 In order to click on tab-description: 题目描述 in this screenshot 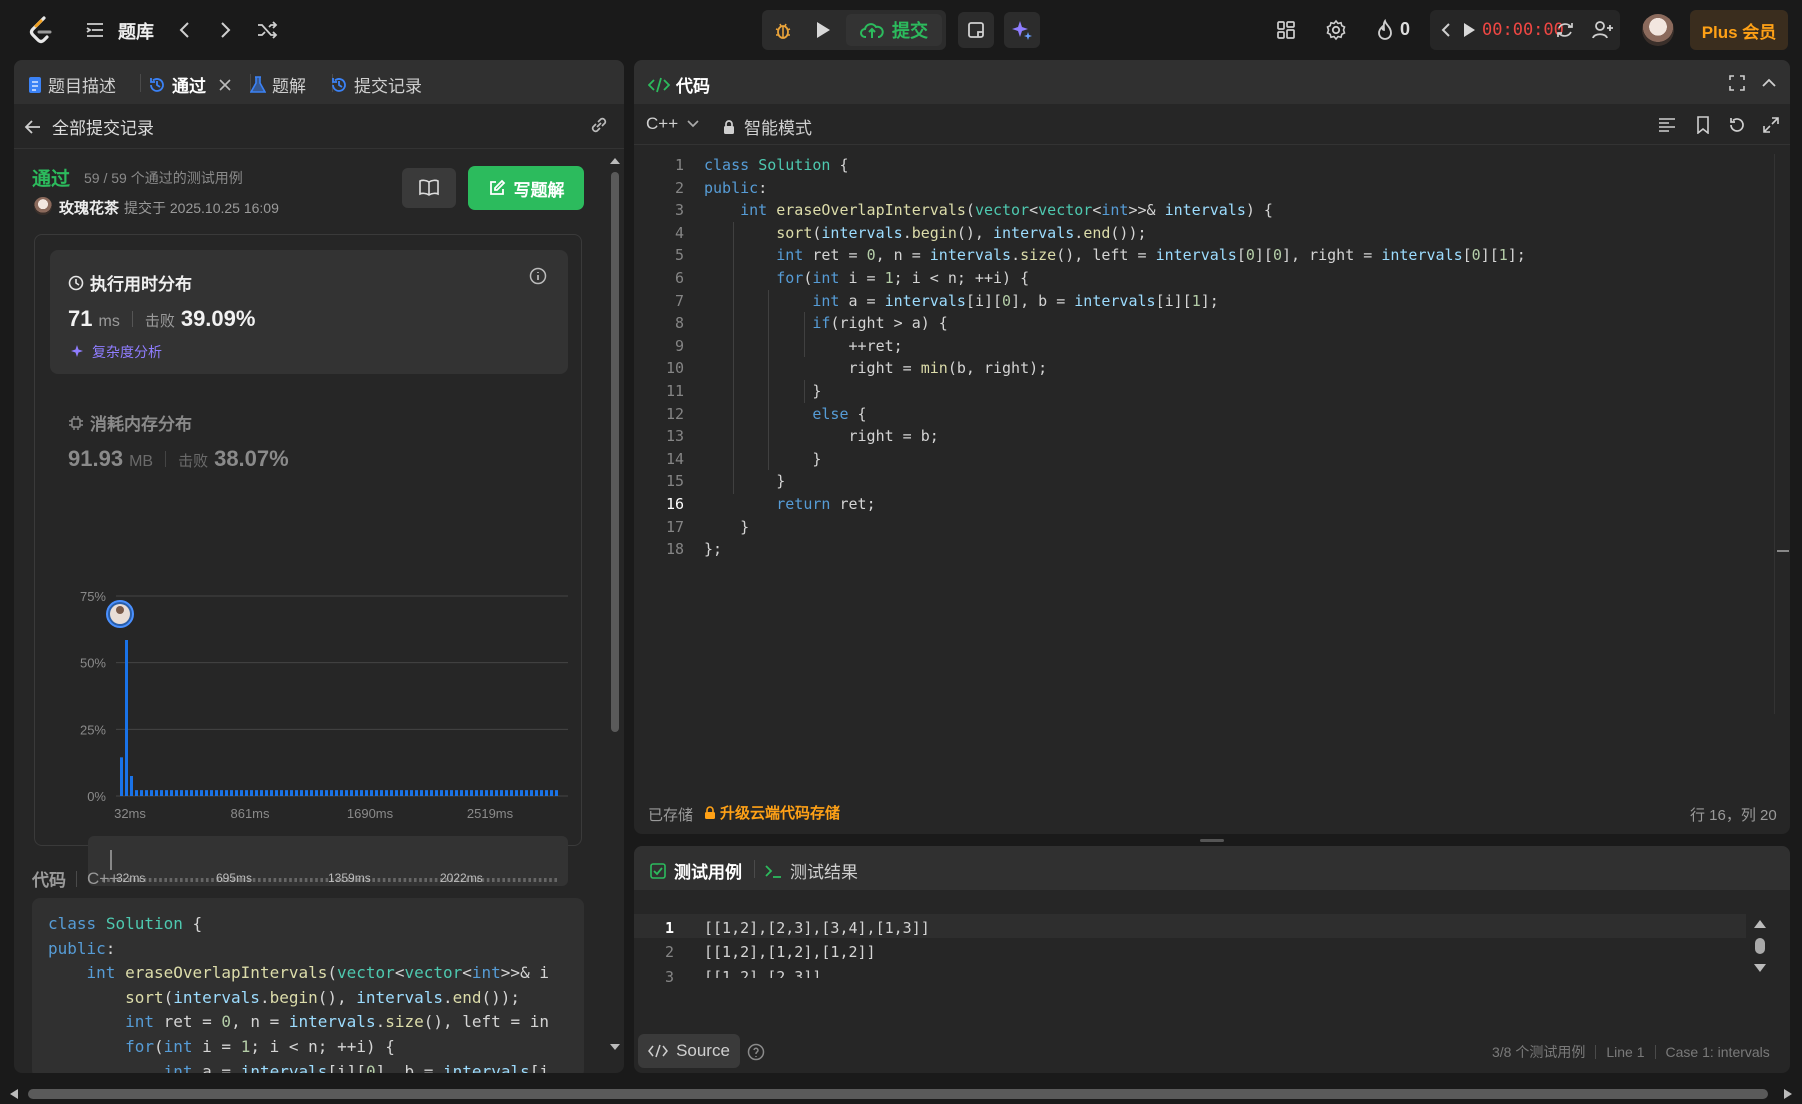, I will do `click(72, 84)`.